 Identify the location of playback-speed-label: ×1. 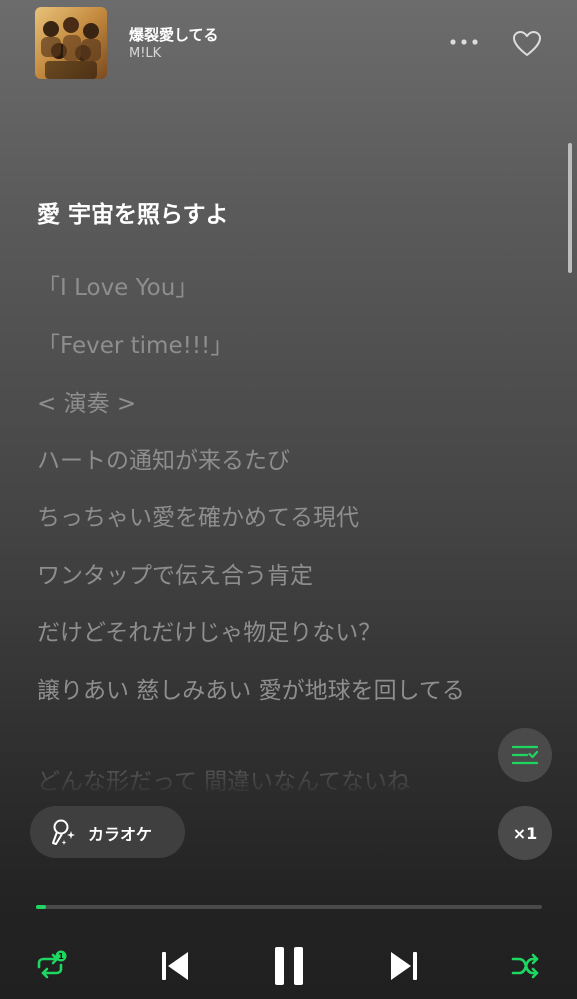
(525, 833).